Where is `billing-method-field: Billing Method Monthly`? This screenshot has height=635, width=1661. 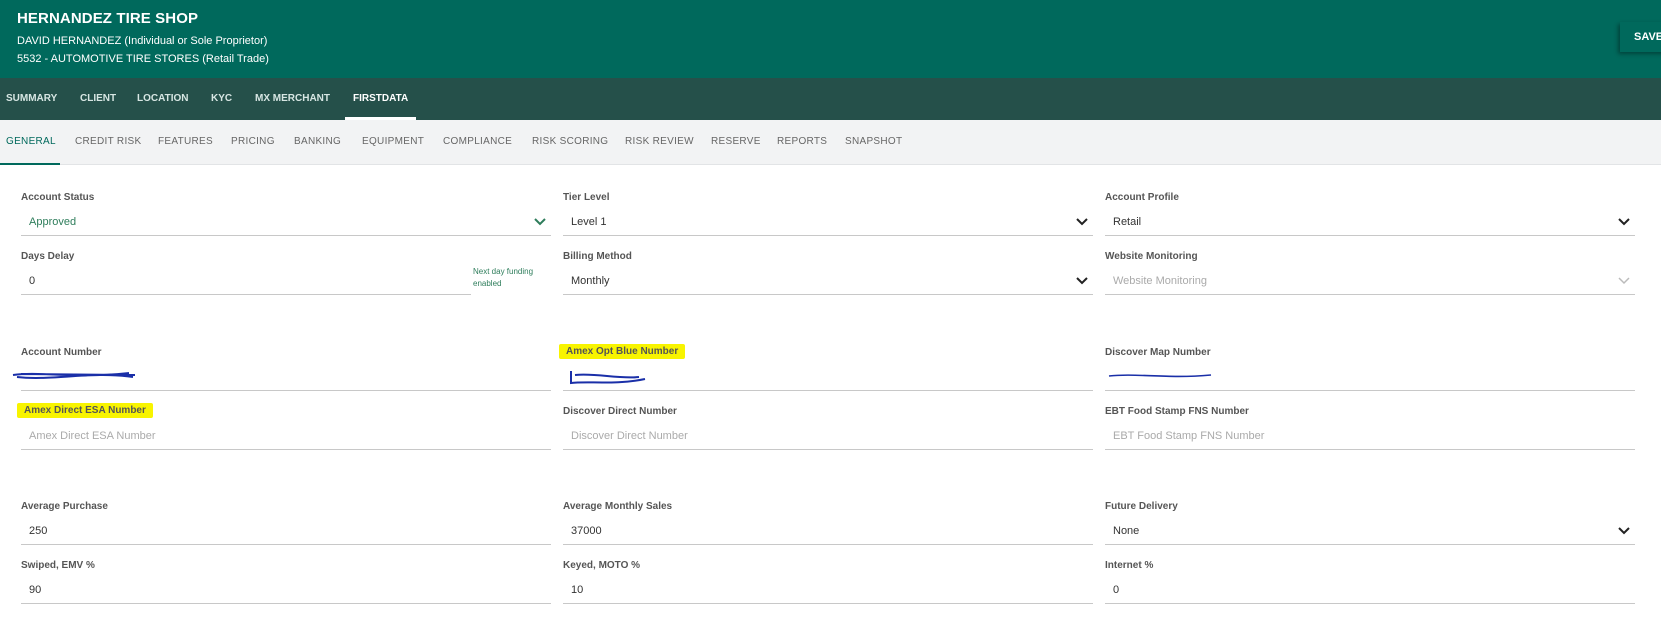
billing-method-field: Billing Method Monthly is located at coordinates (828, 275).